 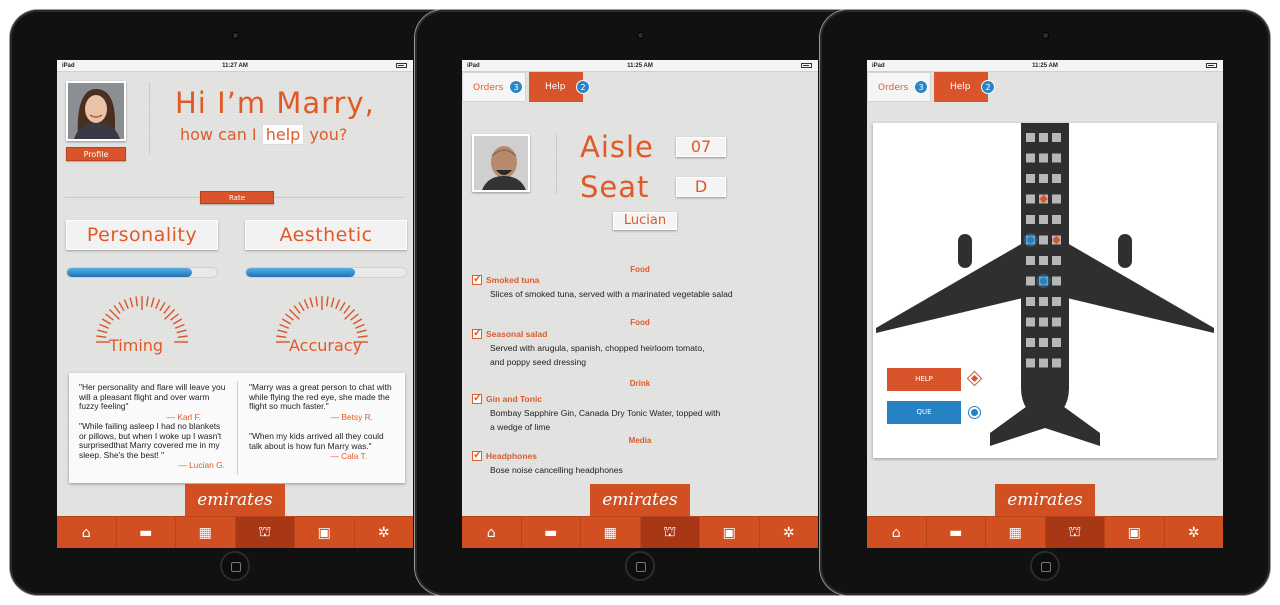 What do you see at coordinates (275, 103) in the screenshot?
I see `greeting-title: Hi I’m Marry,` at bounding box center [275, 103].